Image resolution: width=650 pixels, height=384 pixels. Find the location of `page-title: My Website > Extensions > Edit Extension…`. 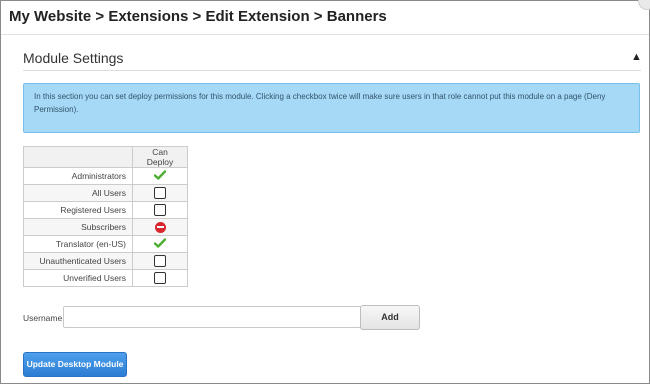

page-title: My Website > Extensions > Edit Extension… is located at coordinates (198, 16).